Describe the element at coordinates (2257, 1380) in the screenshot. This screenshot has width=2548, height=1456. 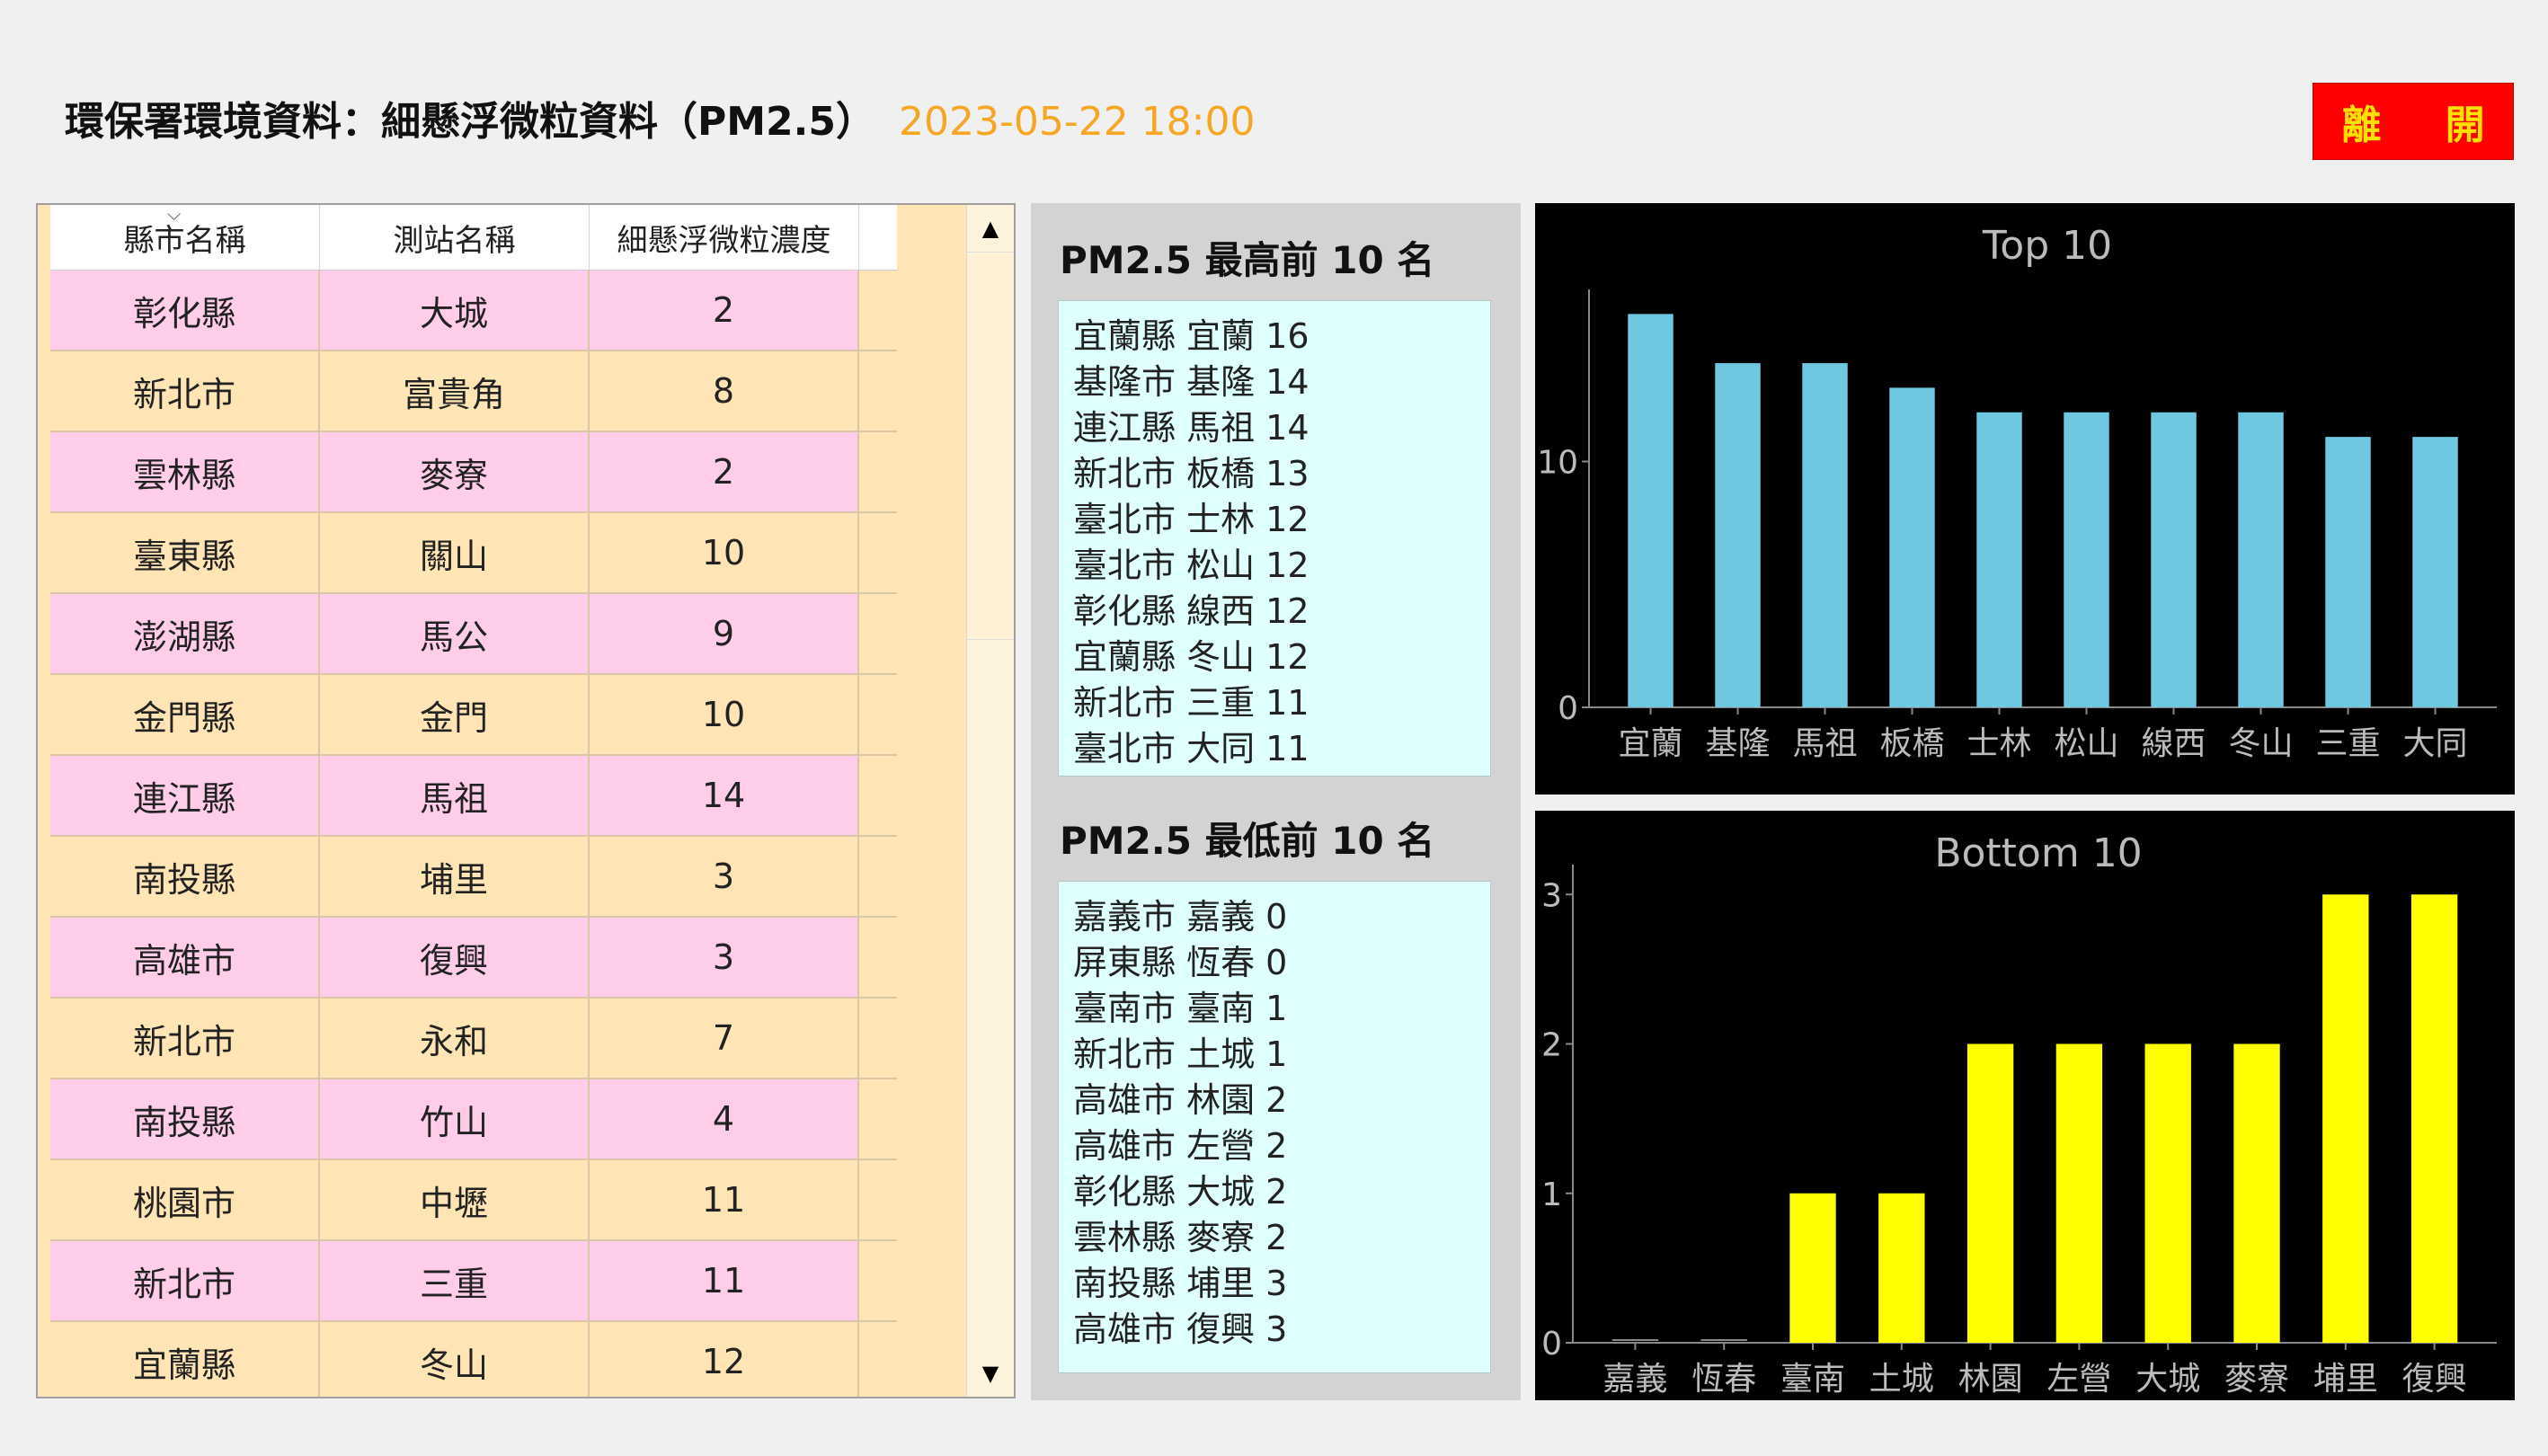
I see `x-tick-label: 麥寮` at that location.